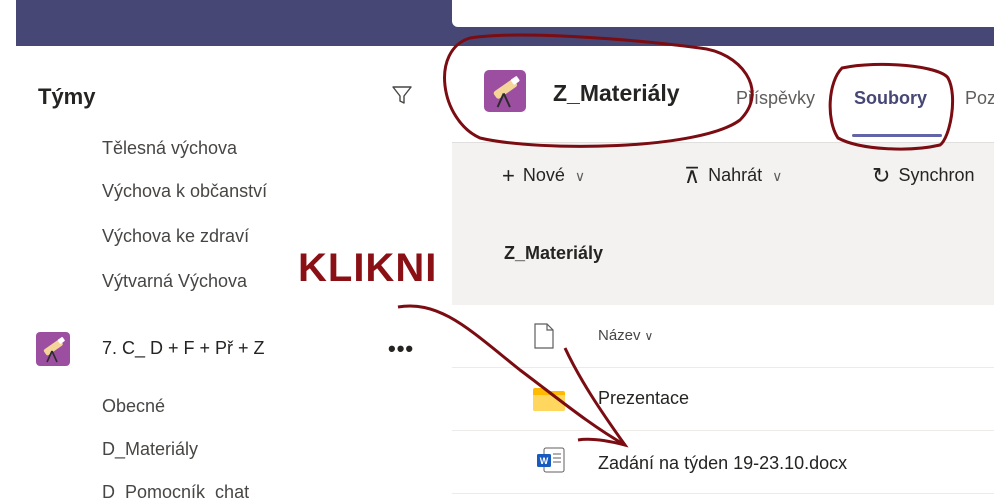  Describe the element at coordinates (735, 175) in the screenshot. I see `upload-label: Nahrát` at that location.